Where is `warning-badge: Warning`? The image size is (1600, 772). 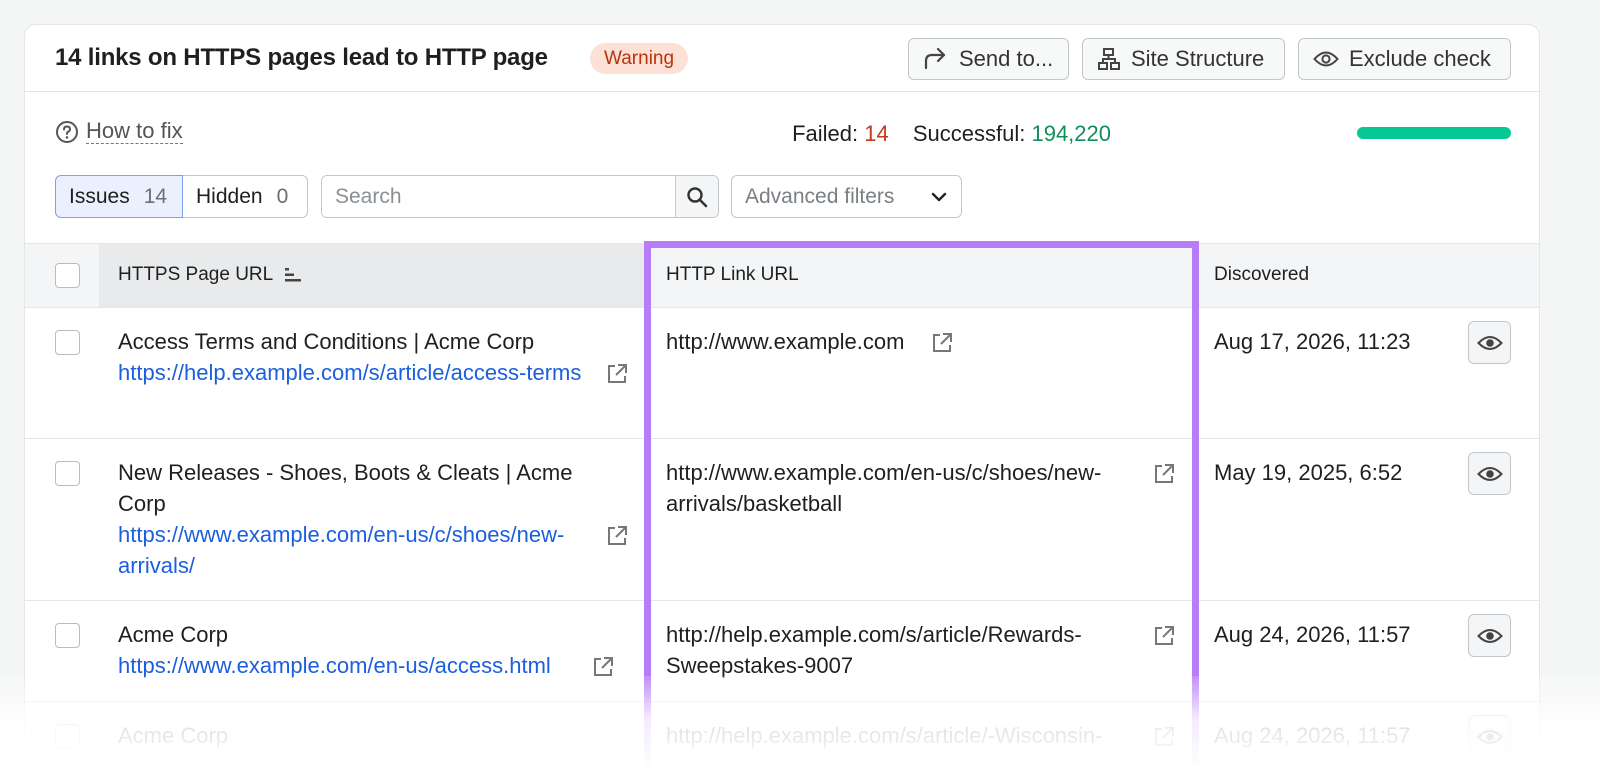
warning-badge: Warning is located at coordinates (639, 58).